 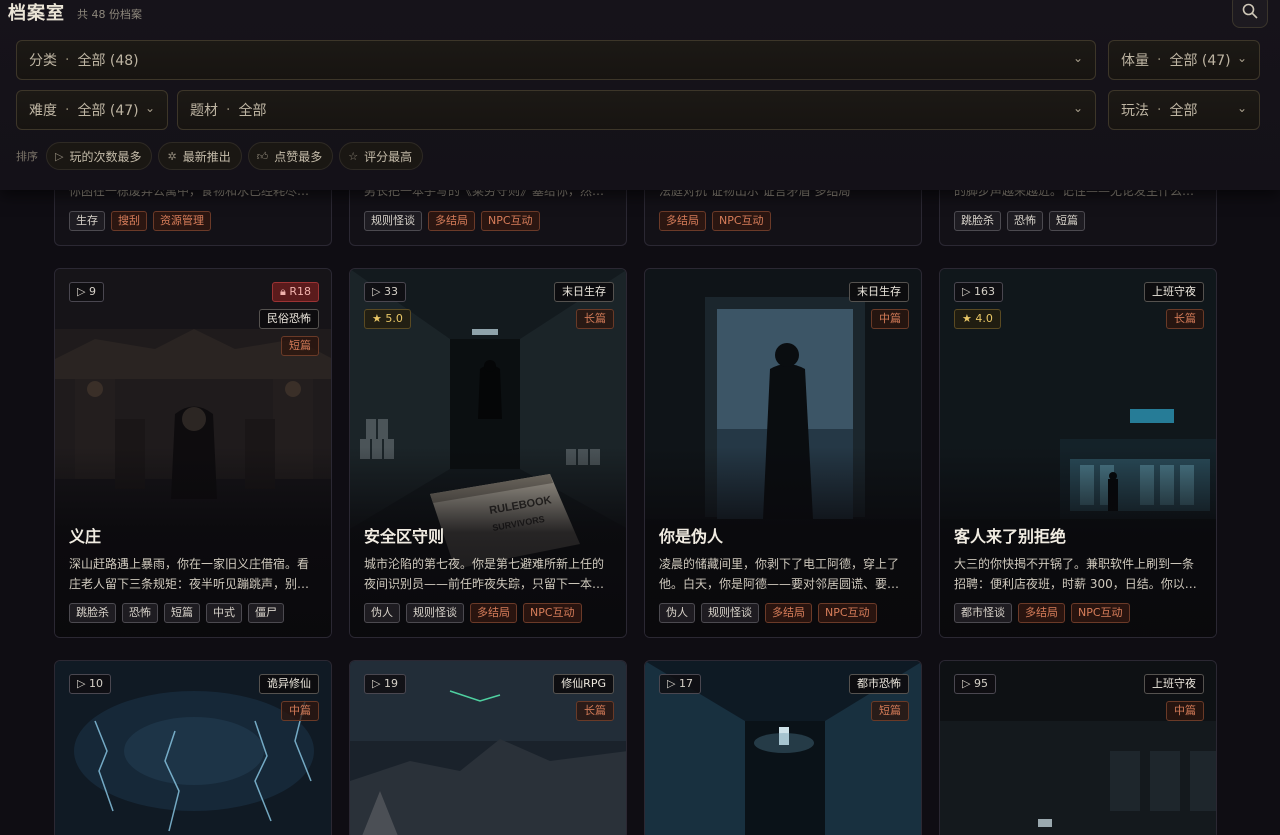 I want to click on tag: 中式, so click(x=224, y=613).